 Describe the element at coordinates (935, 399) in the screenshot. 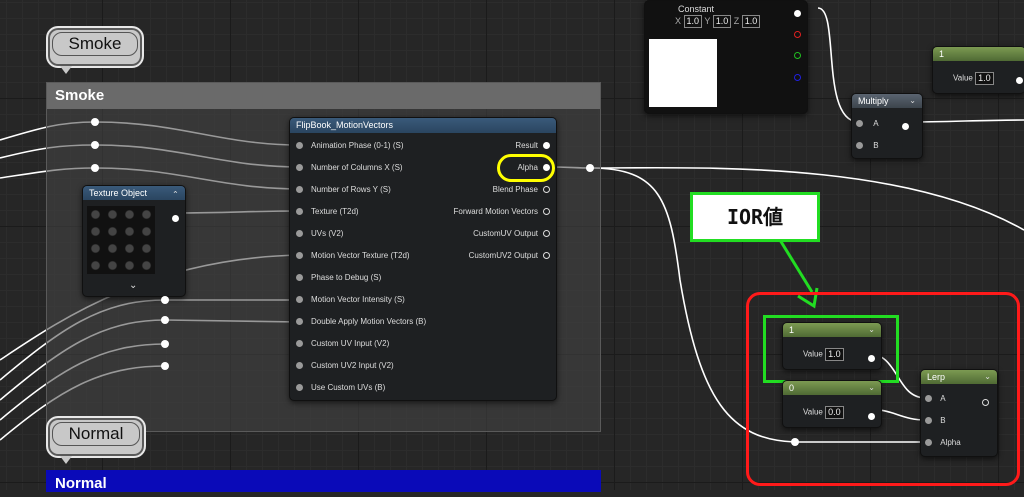

I see `input-a-row: A` at that location.